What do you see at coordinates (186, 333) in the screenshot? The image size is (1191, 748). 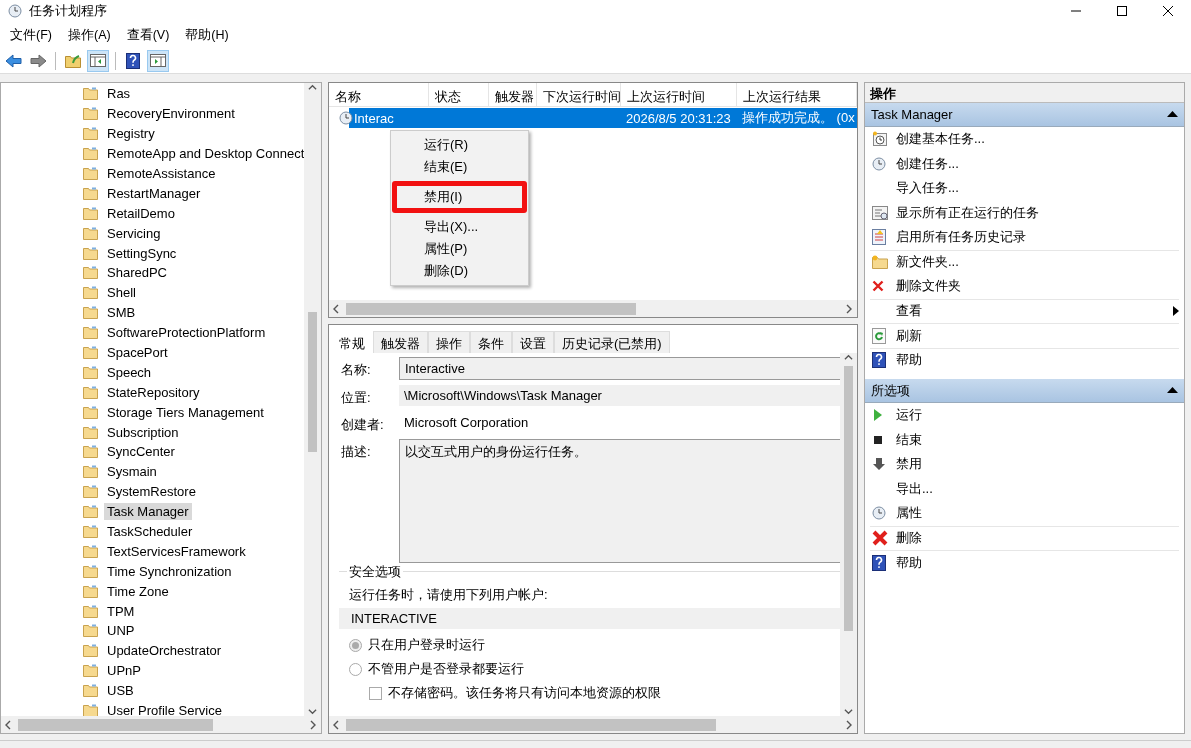 I see `tree-item: SoftwareProtectionPlatform` at bounding box center [186, 333].